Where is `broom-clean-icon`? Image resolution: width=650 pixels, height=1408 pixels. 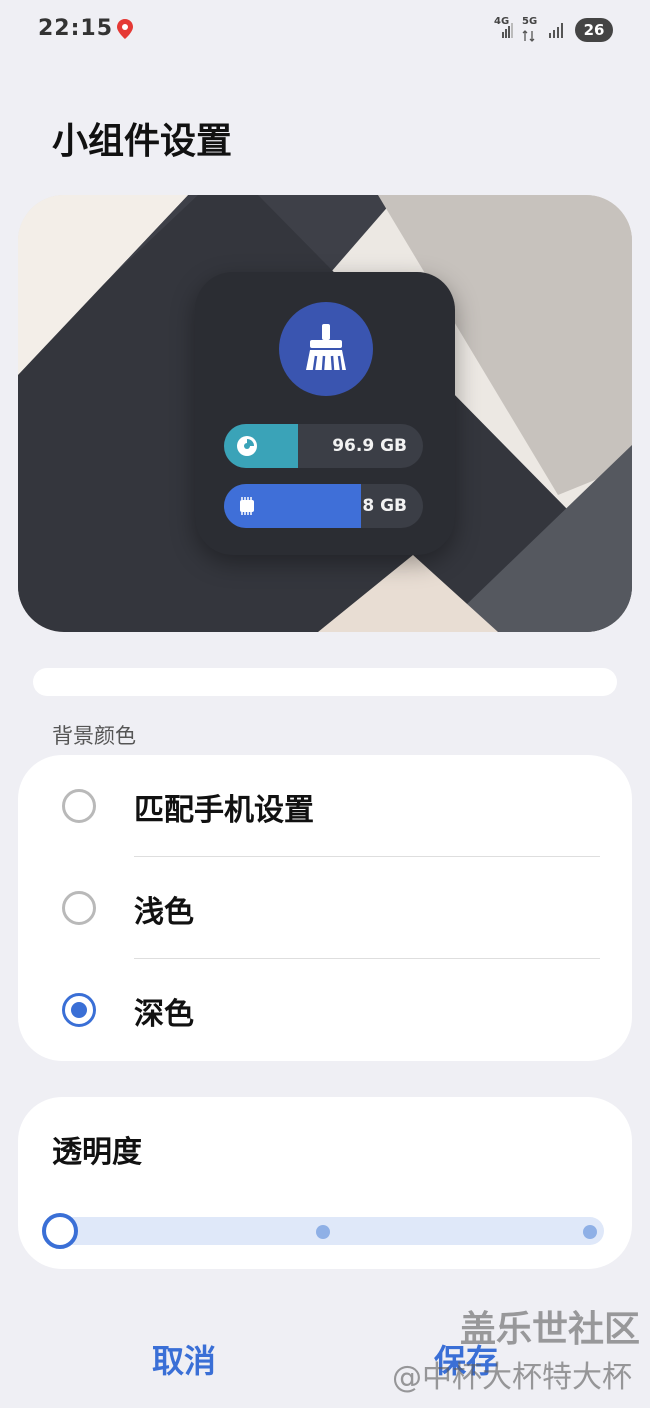
broom-clean-icon is located at coordinates (326, 347).